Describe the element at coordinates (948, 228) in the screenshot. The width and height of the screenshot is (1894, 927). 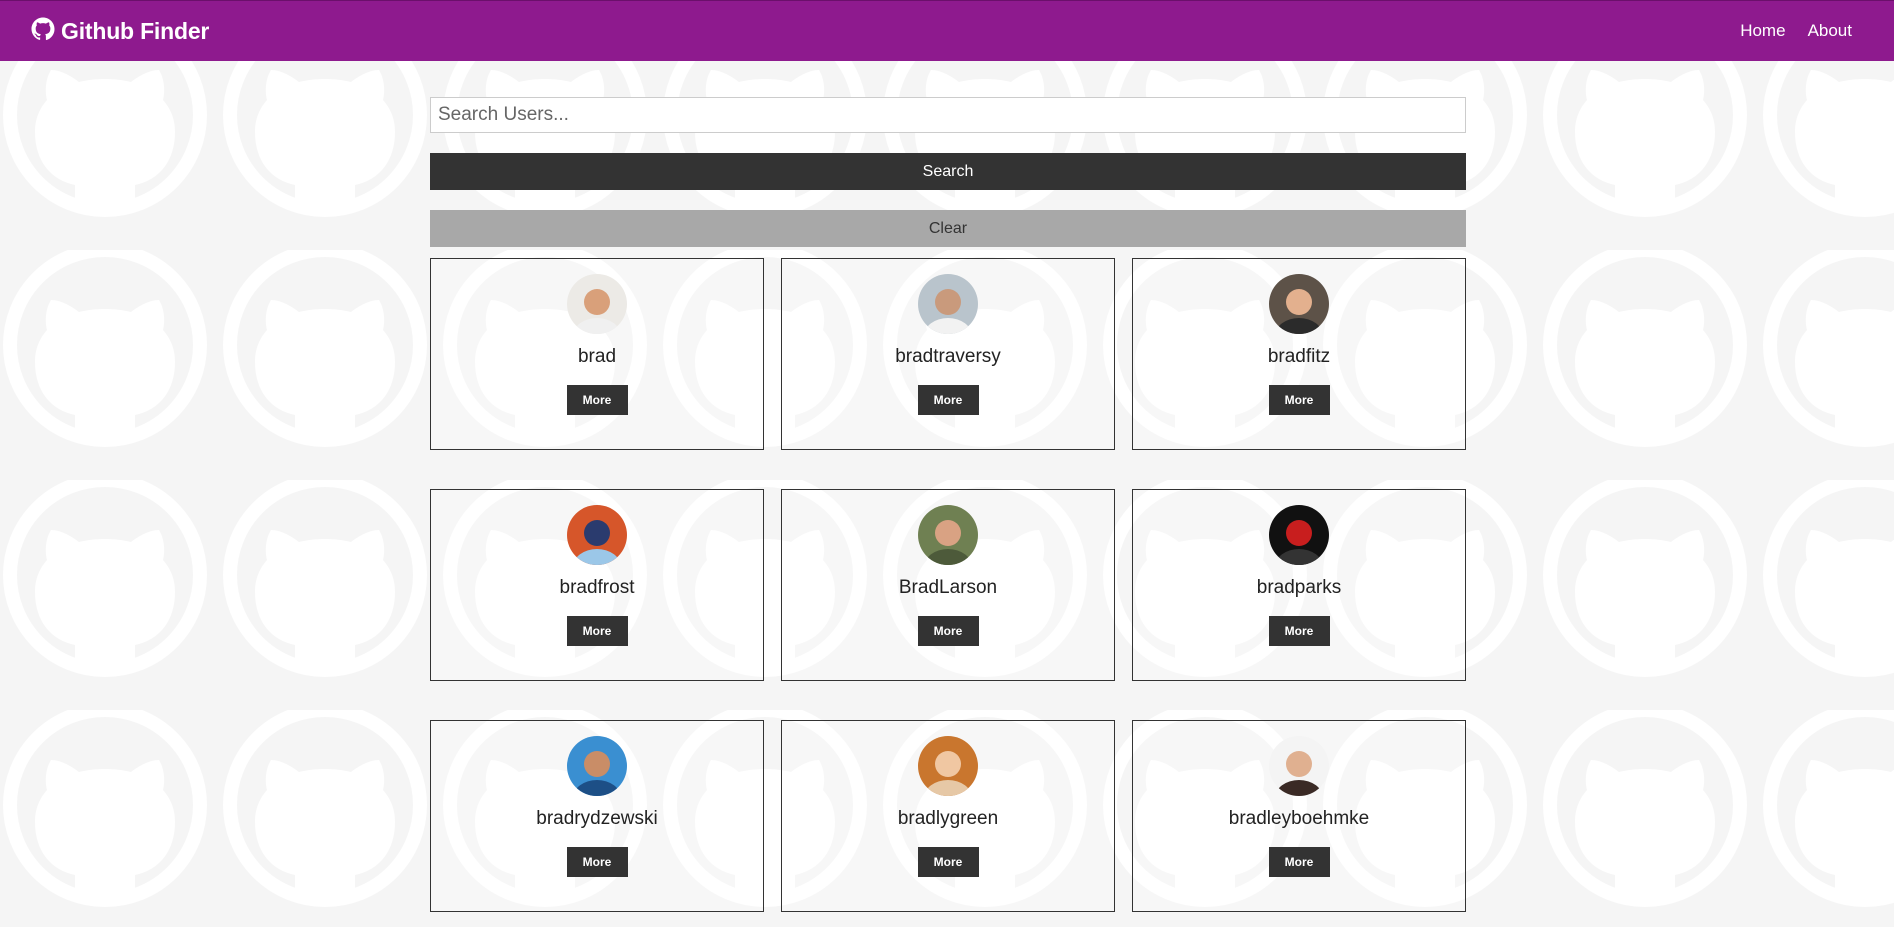
I see `clear-button: Clear` at that location.